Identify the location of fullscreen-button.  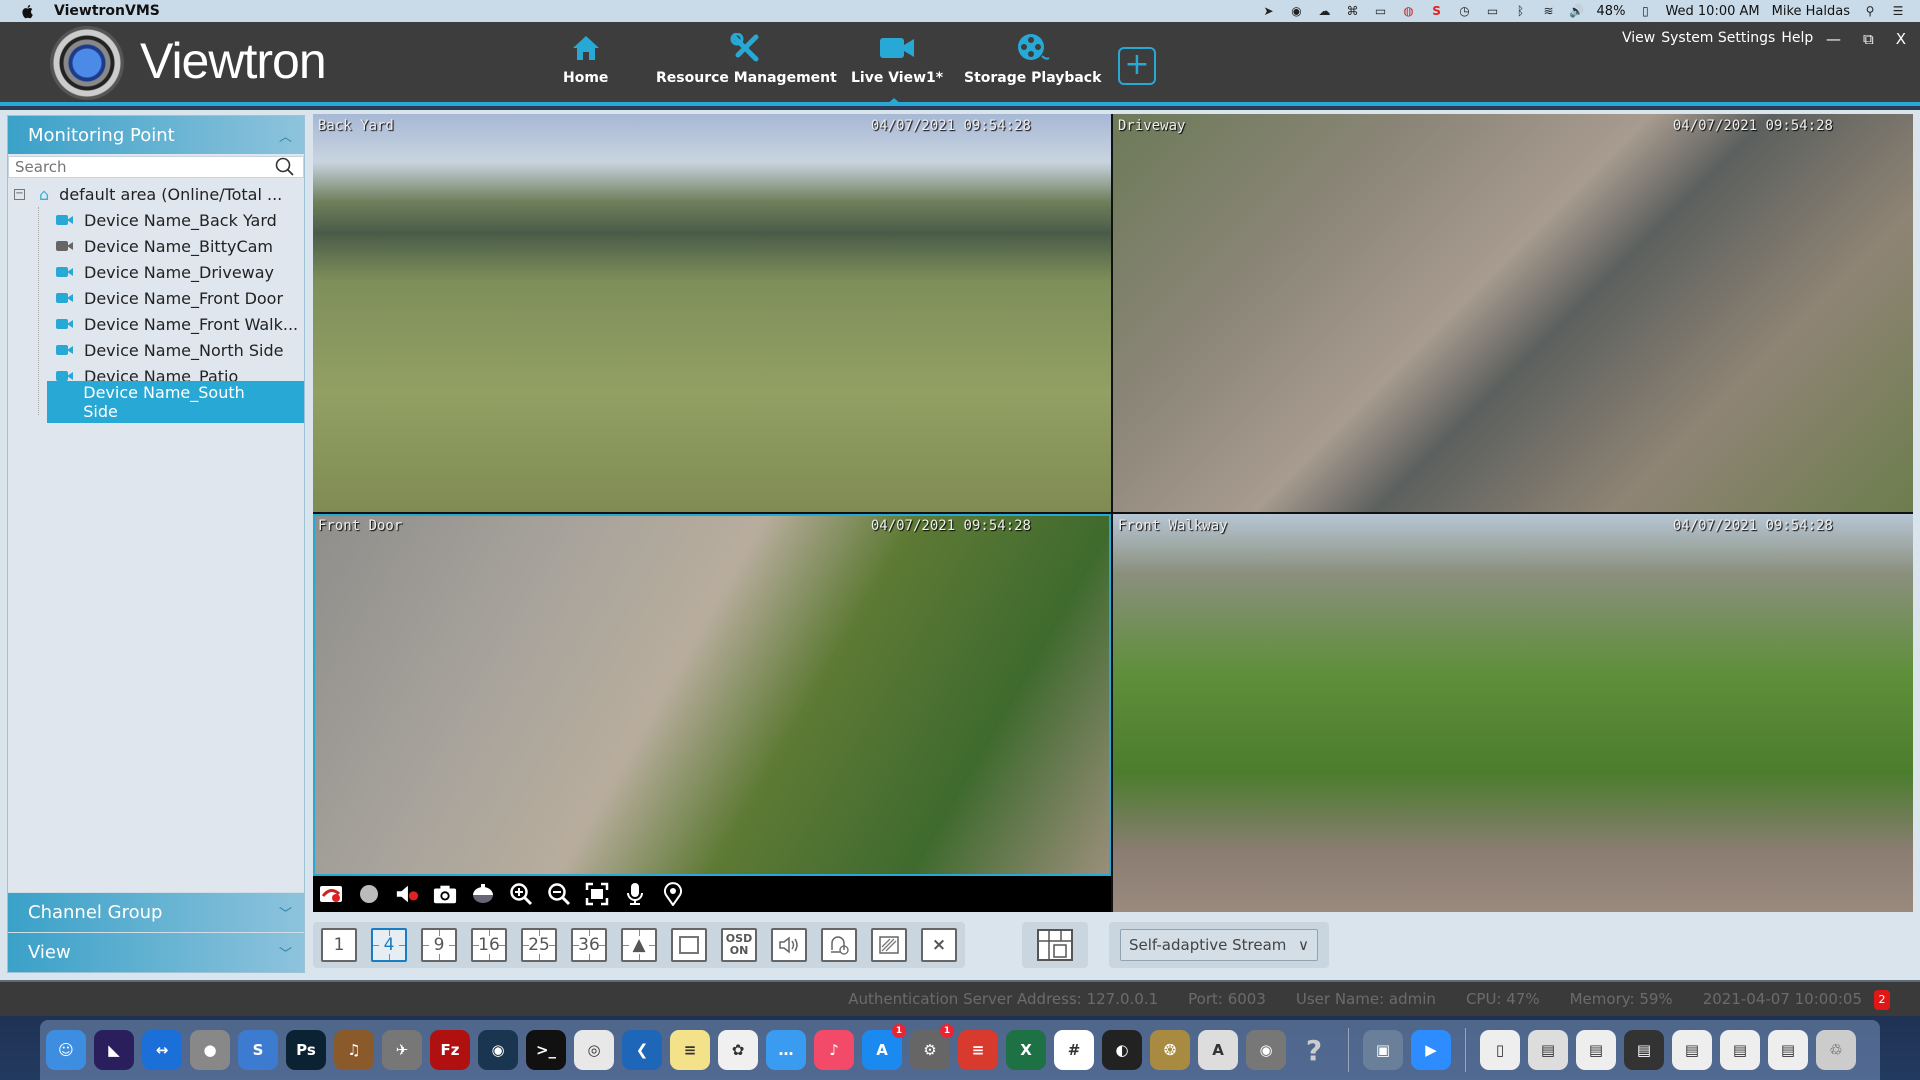
(689, 945).